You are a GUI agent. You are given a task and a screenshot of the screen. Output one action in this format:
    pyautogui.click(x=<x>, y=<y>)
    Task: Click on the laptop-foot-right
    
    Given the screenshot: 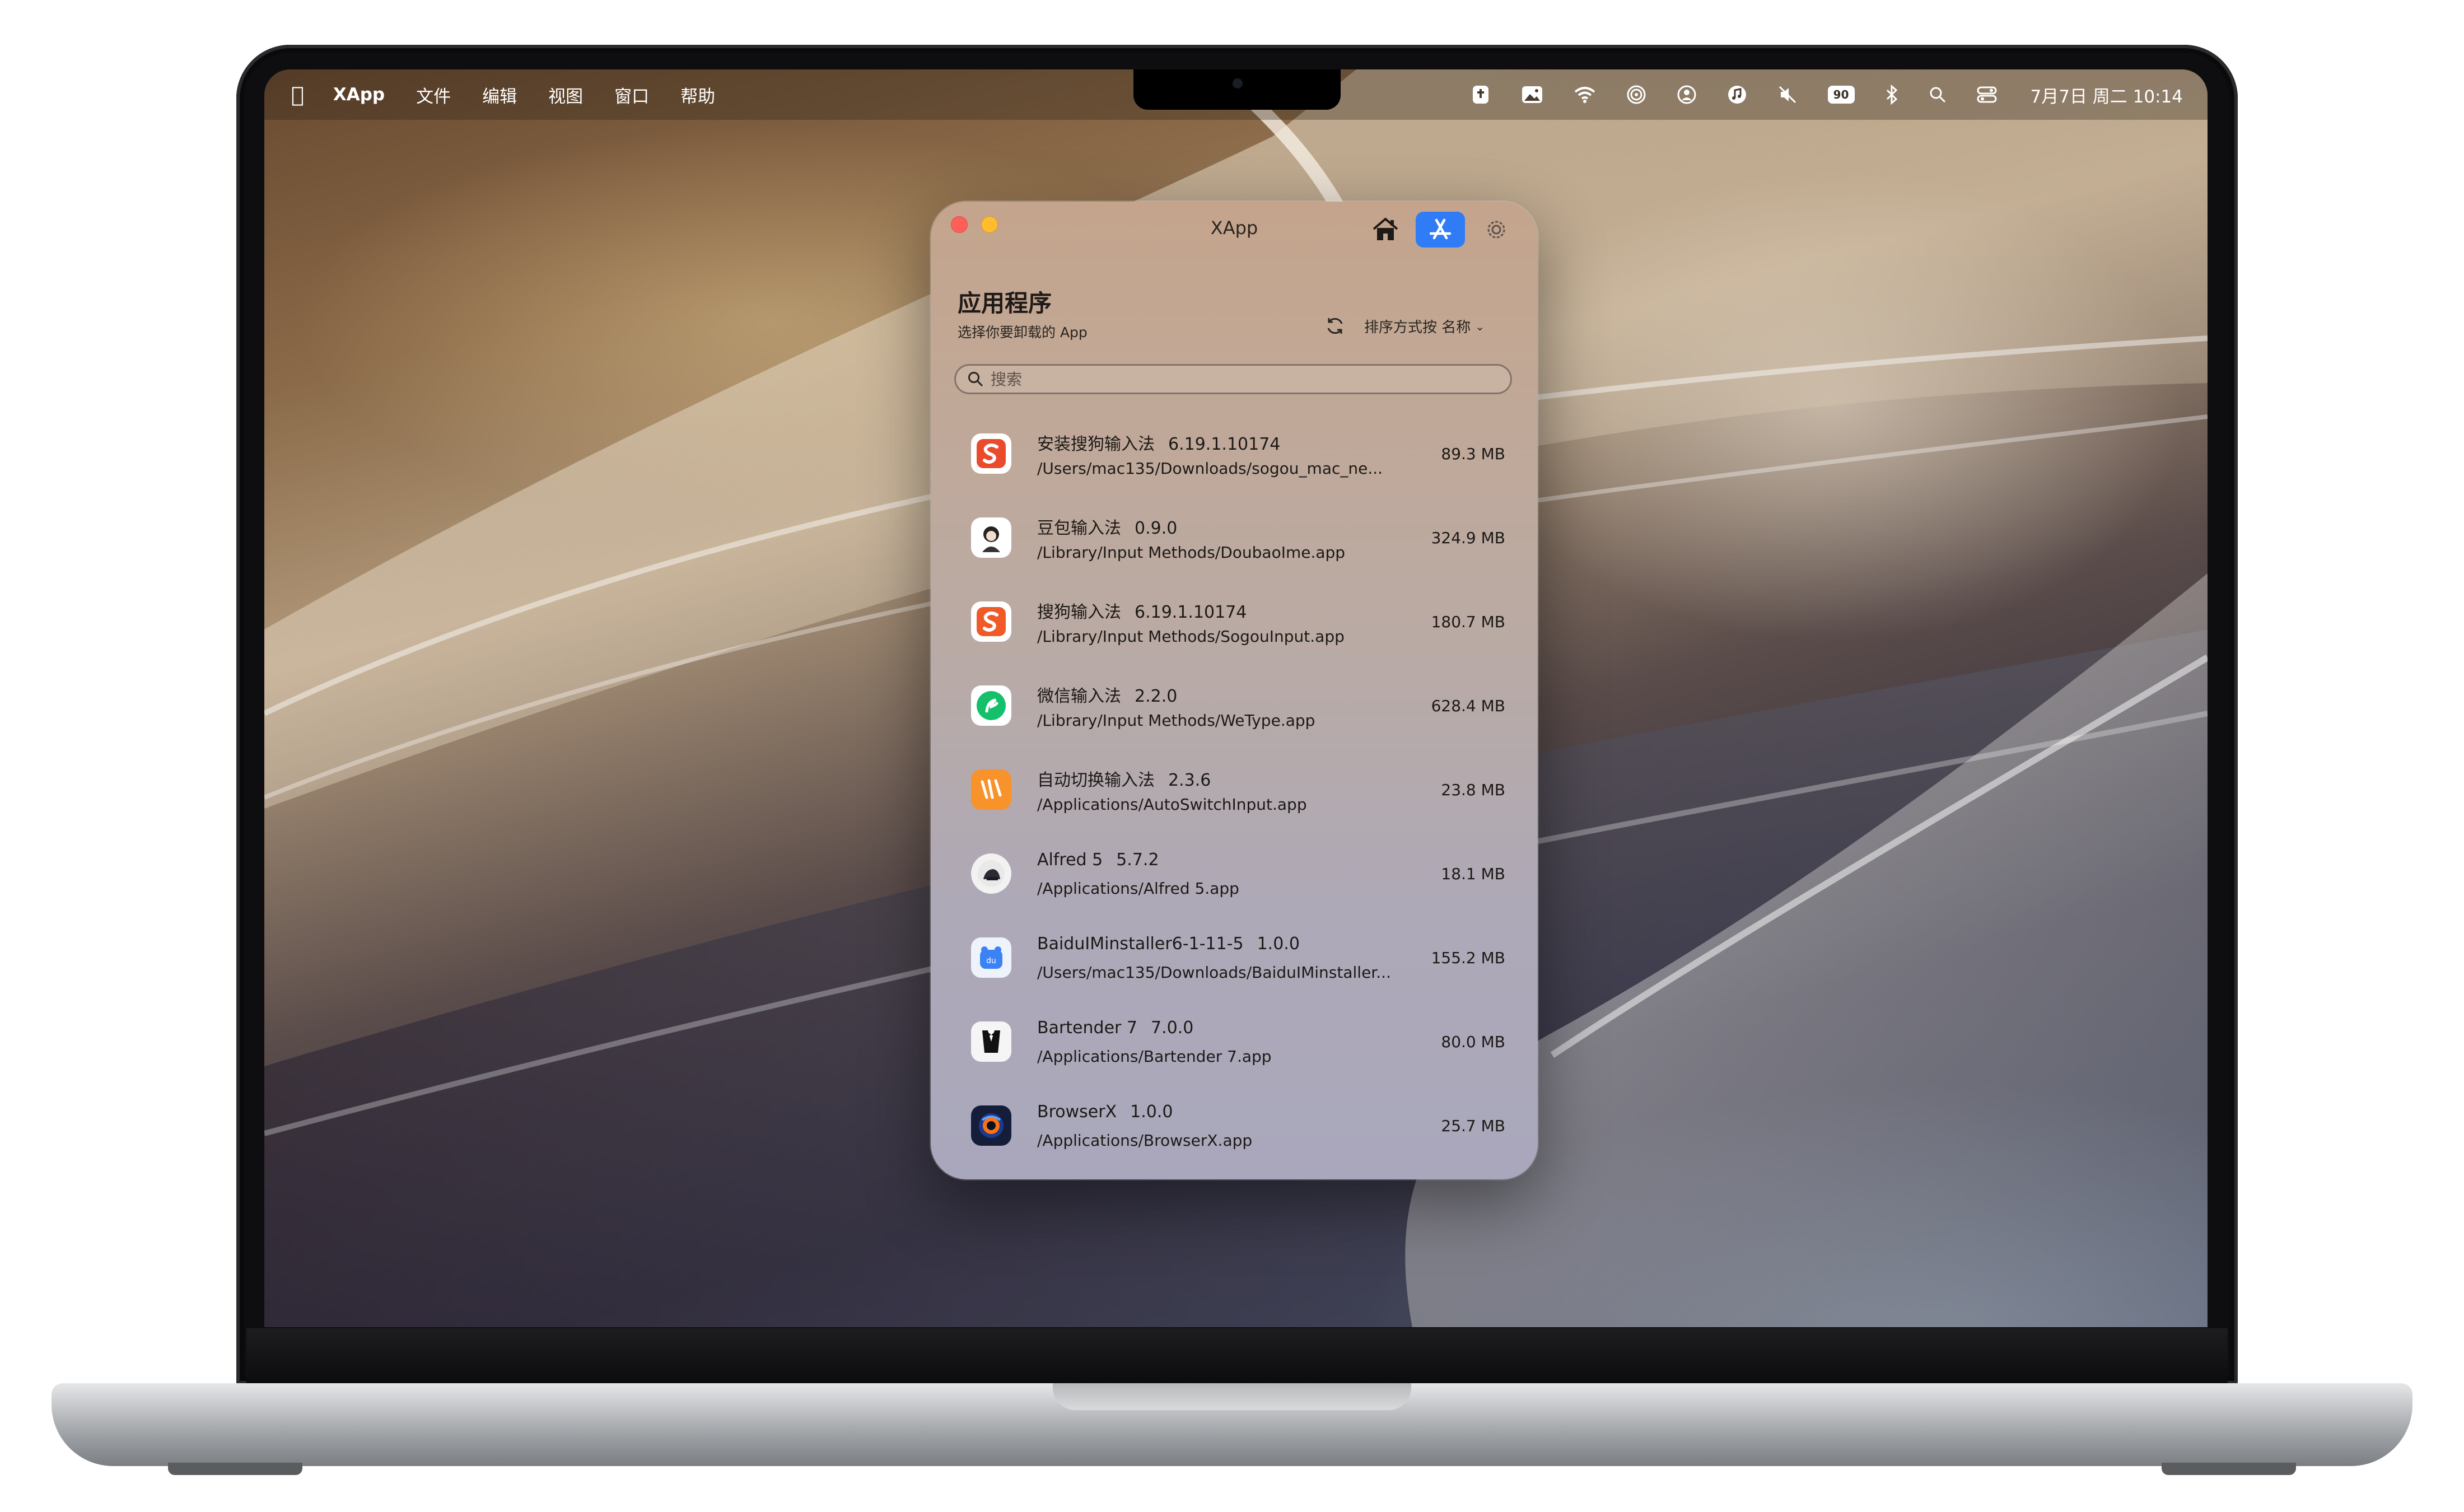 What is the action you would take?
    pyautogui.click(x=2229, y=1469)
    